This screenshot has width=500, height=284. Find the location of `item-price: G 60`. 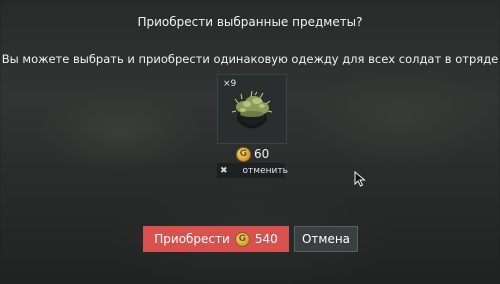

item-price: G 60 is located at coordinates (252, 154).